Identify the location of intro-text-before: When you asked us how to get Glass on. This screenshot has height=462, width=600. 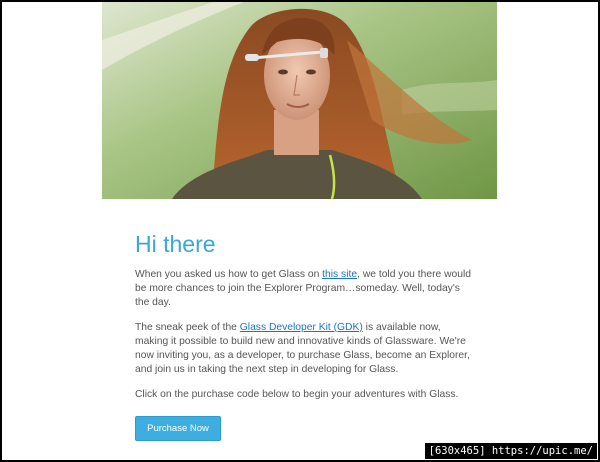
(229, 274).